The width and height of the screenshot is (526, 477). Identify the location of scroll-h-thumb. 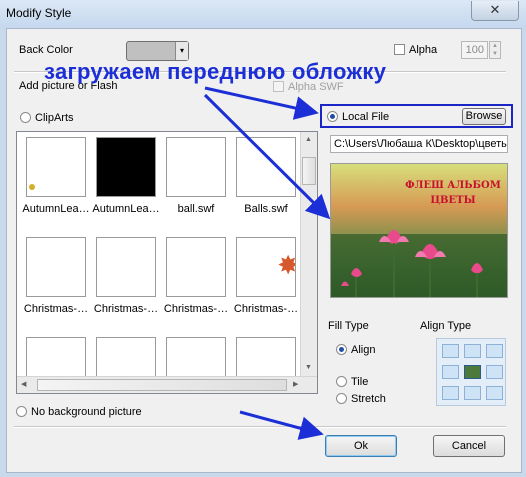
(162, 385).